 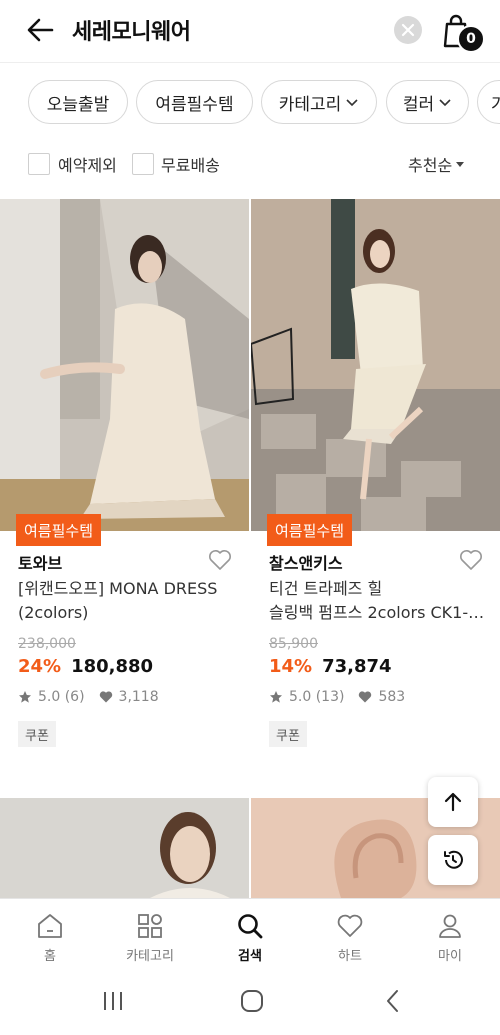 What do you see at coordinates (40, 562) in the screenshot?
I see `product-brand: 토와브` at bounding box center [40, 562].